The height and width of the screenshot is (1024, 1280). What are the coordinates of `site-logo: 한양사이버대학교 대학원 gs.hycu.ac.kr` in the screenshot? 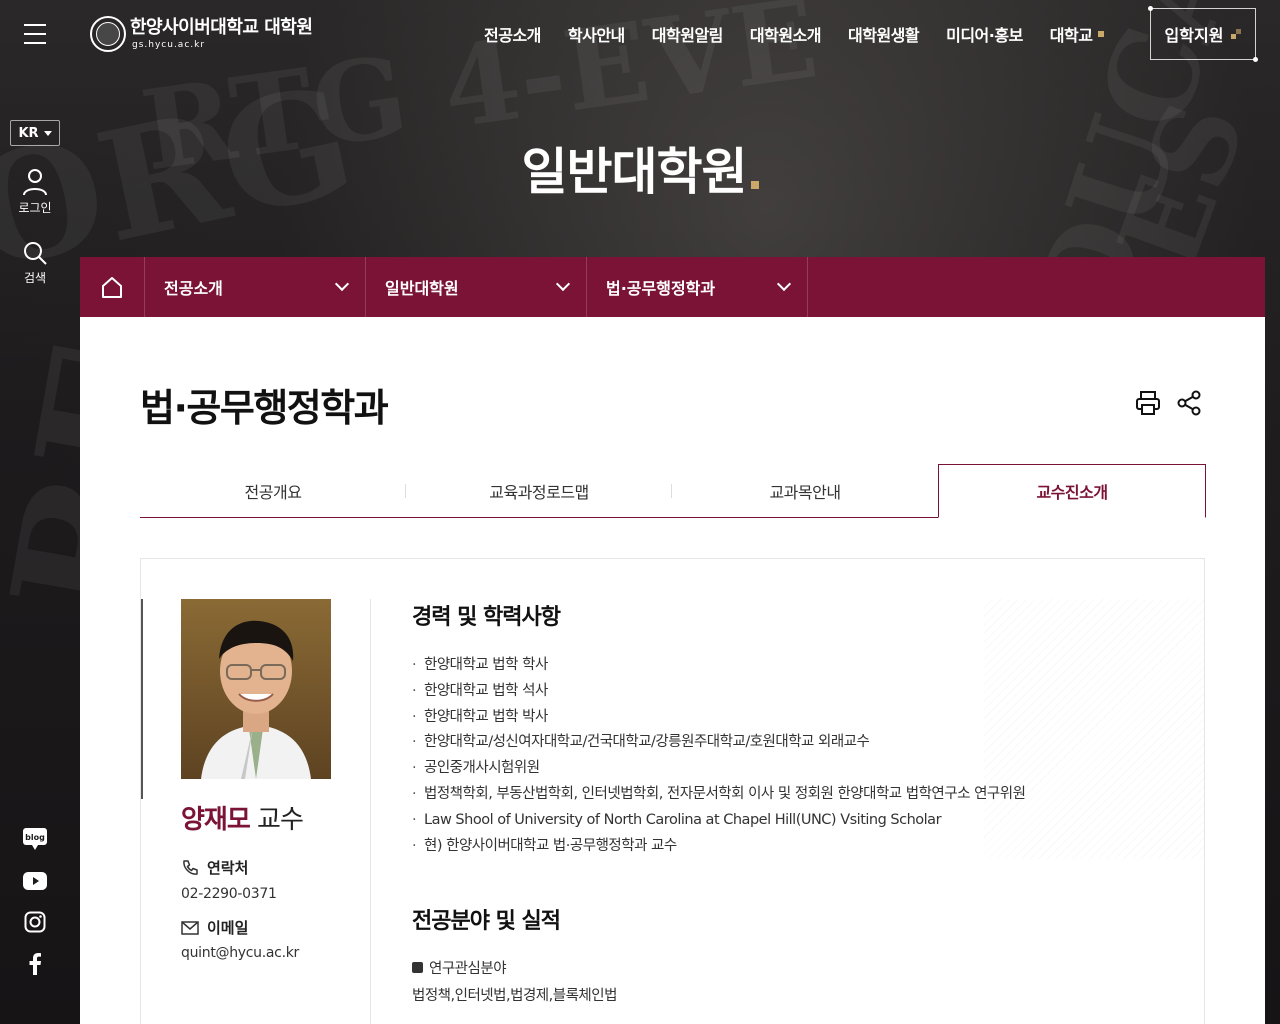 It's located at (201, 34).